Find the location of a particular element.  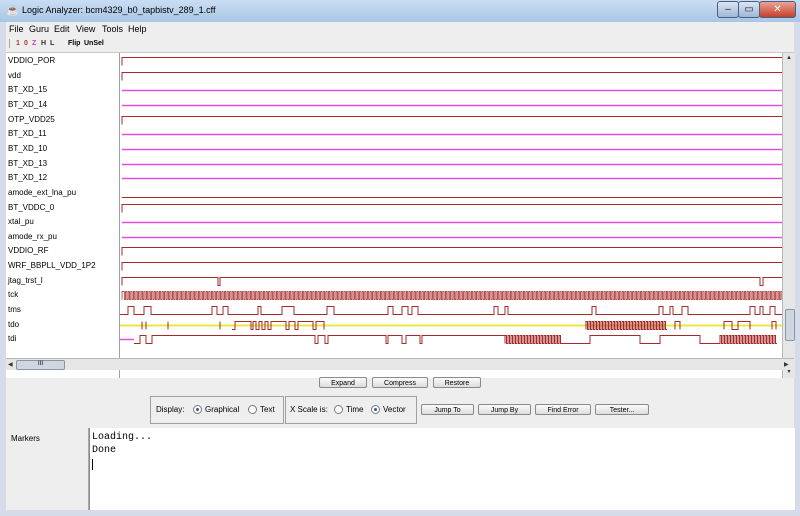

xscale-group: X Scale is: Time Vector is located at coordinates (351, 410).